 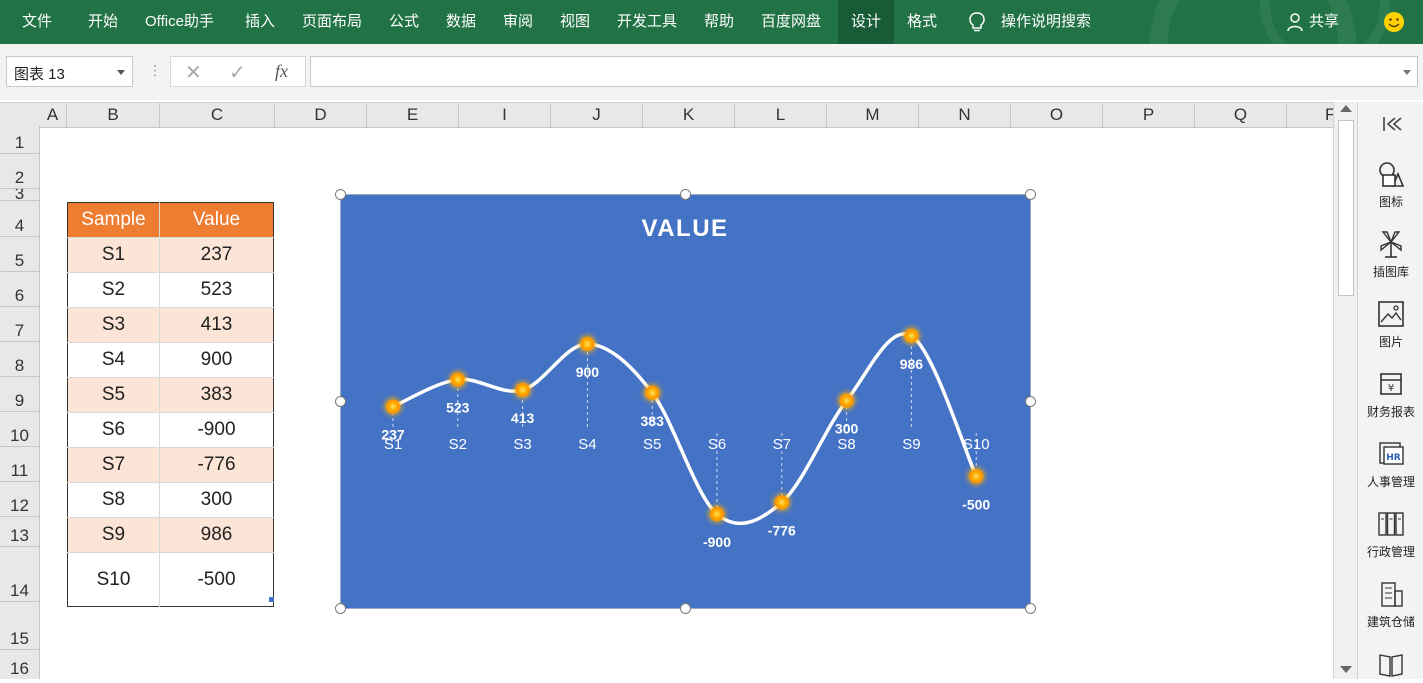 I want to click on cell-value: 413, so click(x=216, y=325).